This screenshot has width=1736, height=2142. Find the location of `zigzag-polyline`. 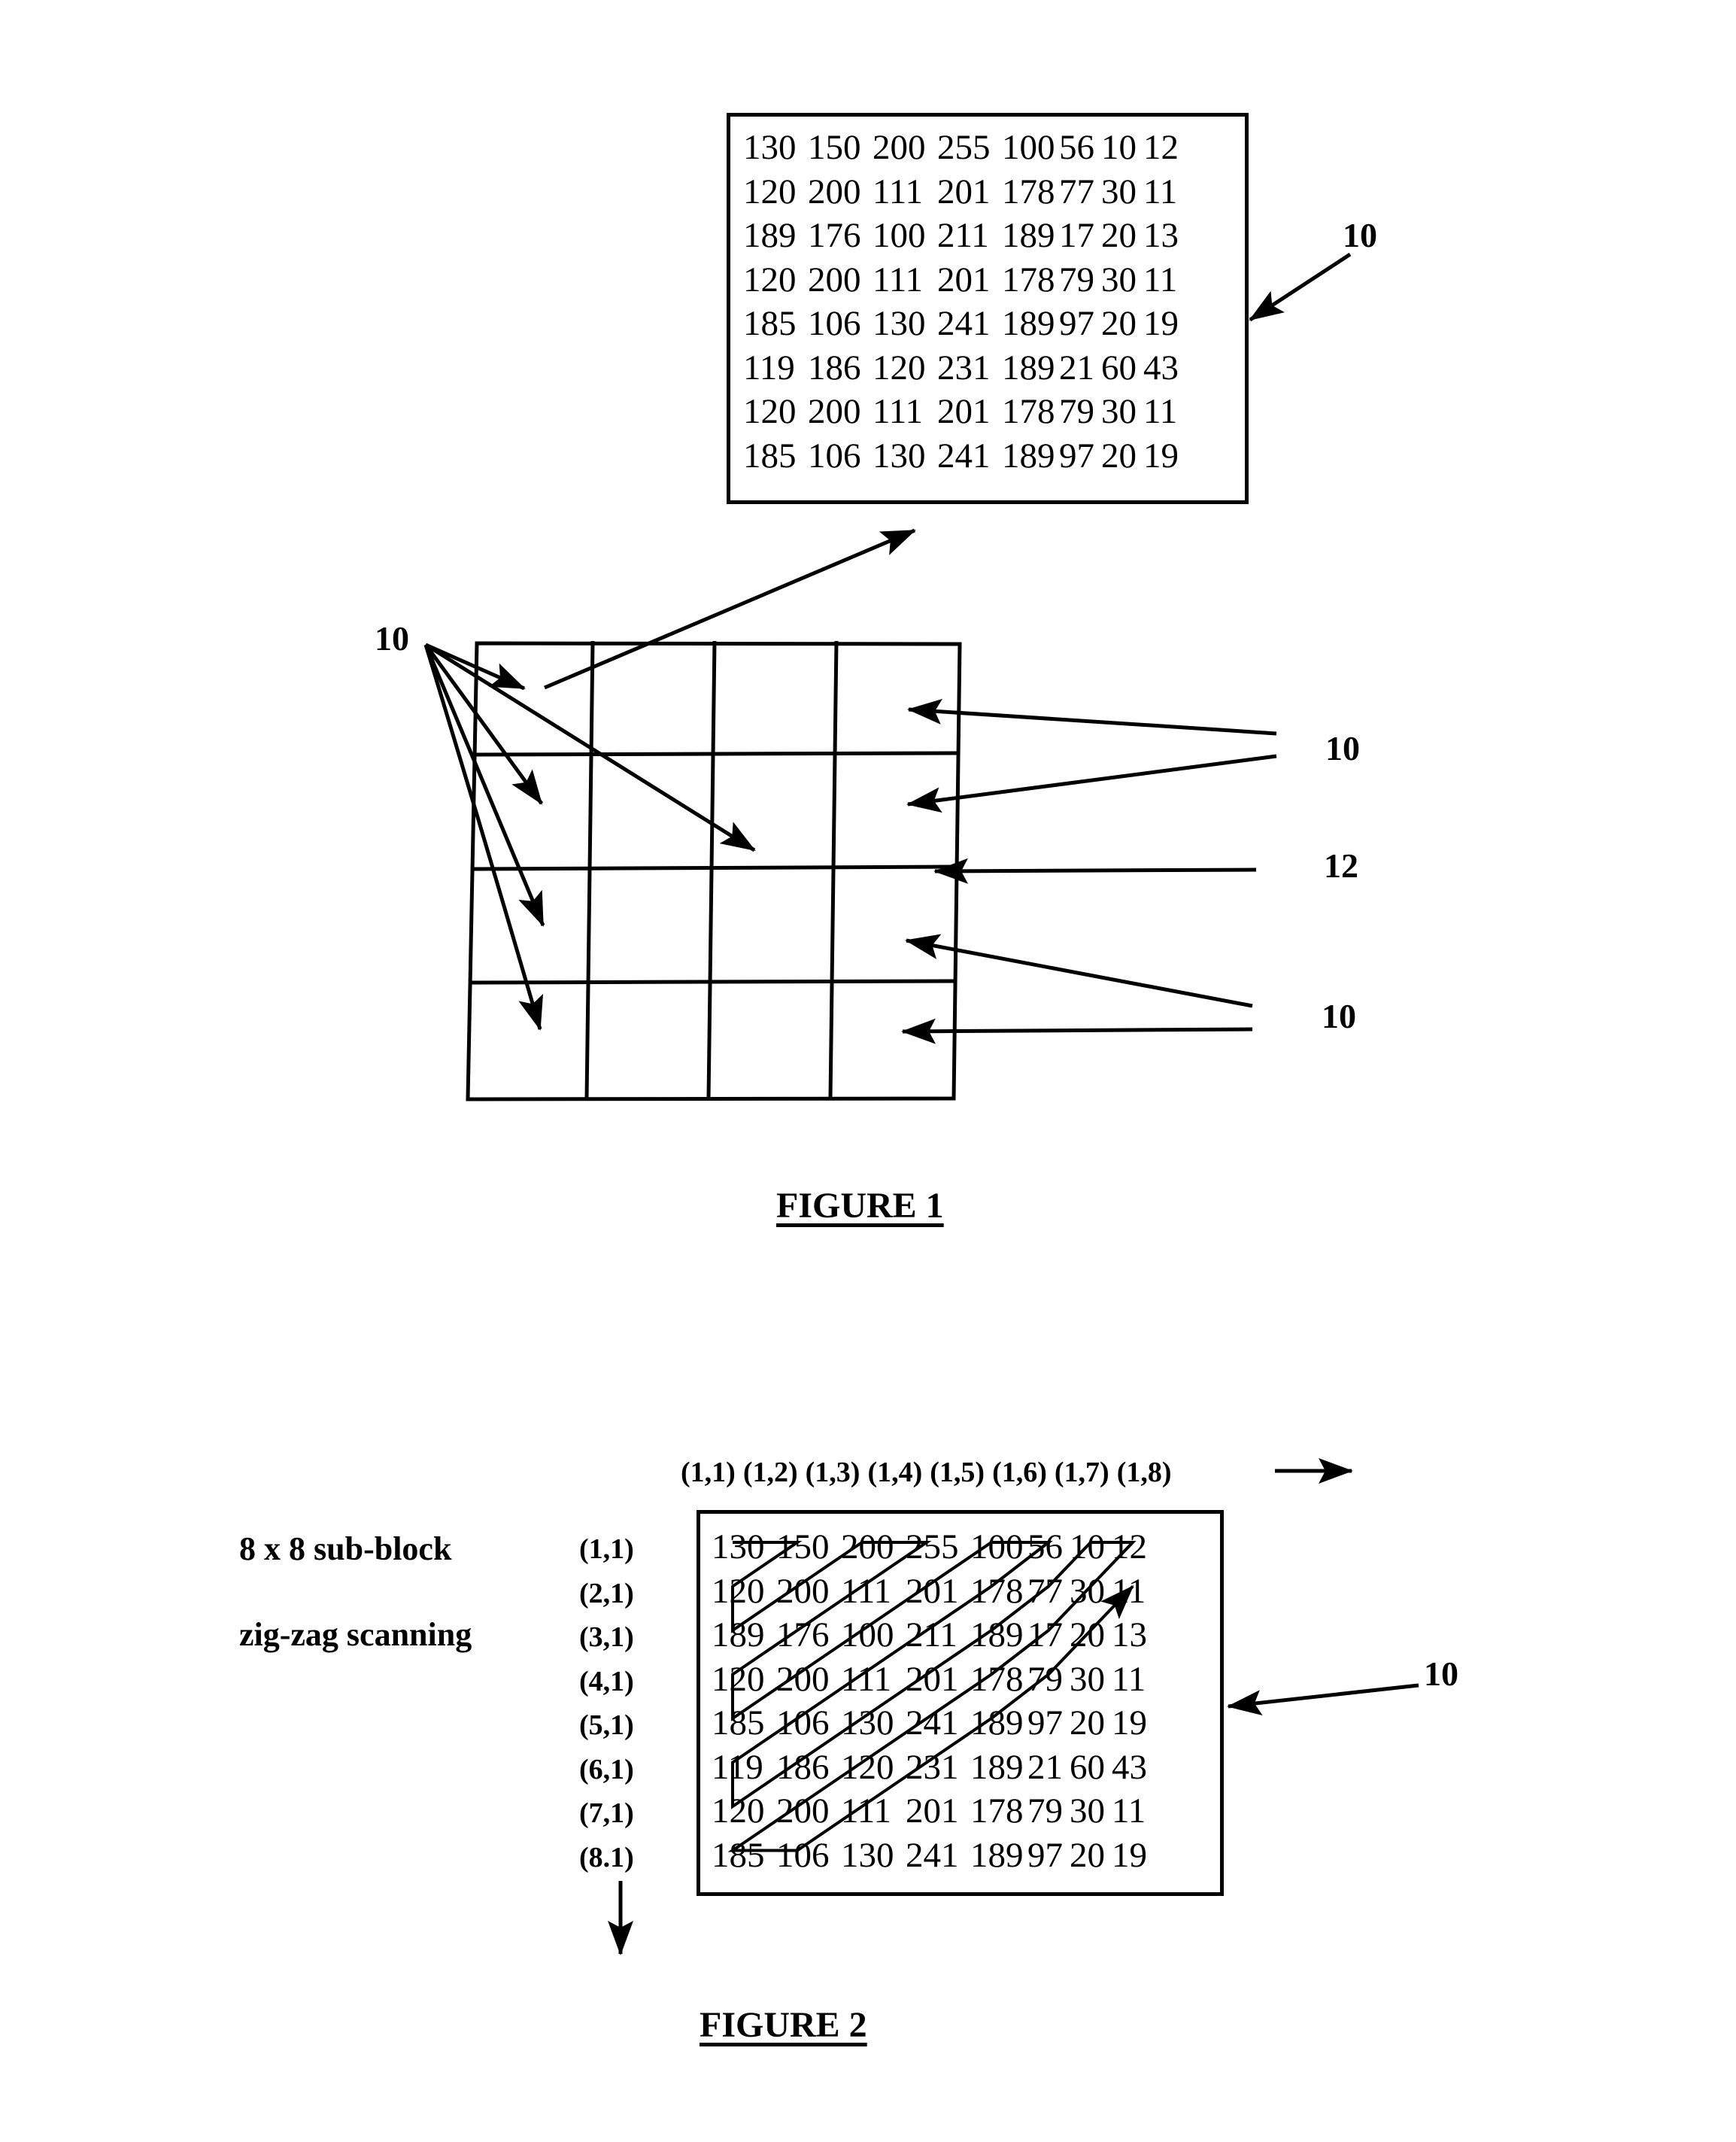

zigzag-polyline is located at coordinates (932, 1696).